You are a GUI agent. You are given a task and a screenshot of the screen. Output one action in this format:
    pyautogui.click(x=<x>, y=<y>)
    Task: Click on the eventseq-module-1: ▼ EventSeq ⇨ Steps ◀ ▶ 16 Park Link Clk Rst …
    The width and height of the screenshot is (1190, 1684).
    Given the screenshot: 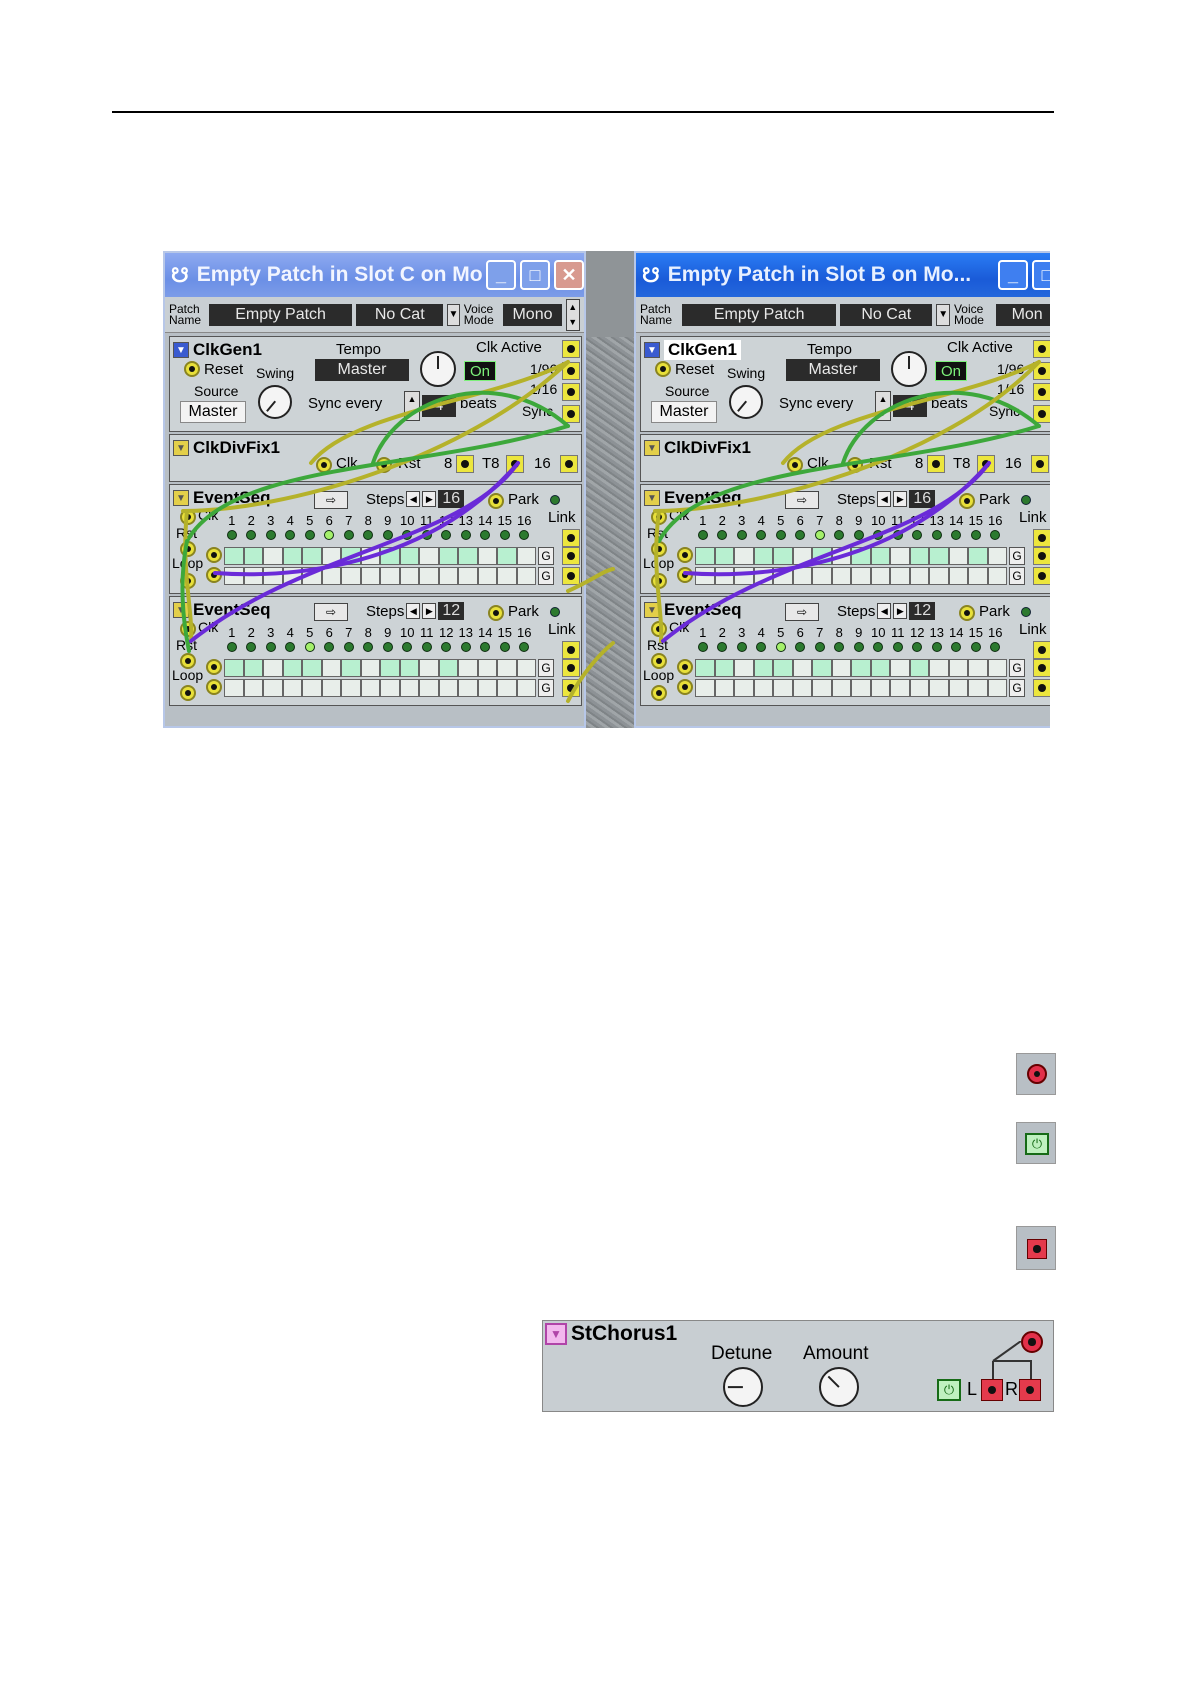 What is the action you would take?
    pyautogui.click(x=845, y=539)
    